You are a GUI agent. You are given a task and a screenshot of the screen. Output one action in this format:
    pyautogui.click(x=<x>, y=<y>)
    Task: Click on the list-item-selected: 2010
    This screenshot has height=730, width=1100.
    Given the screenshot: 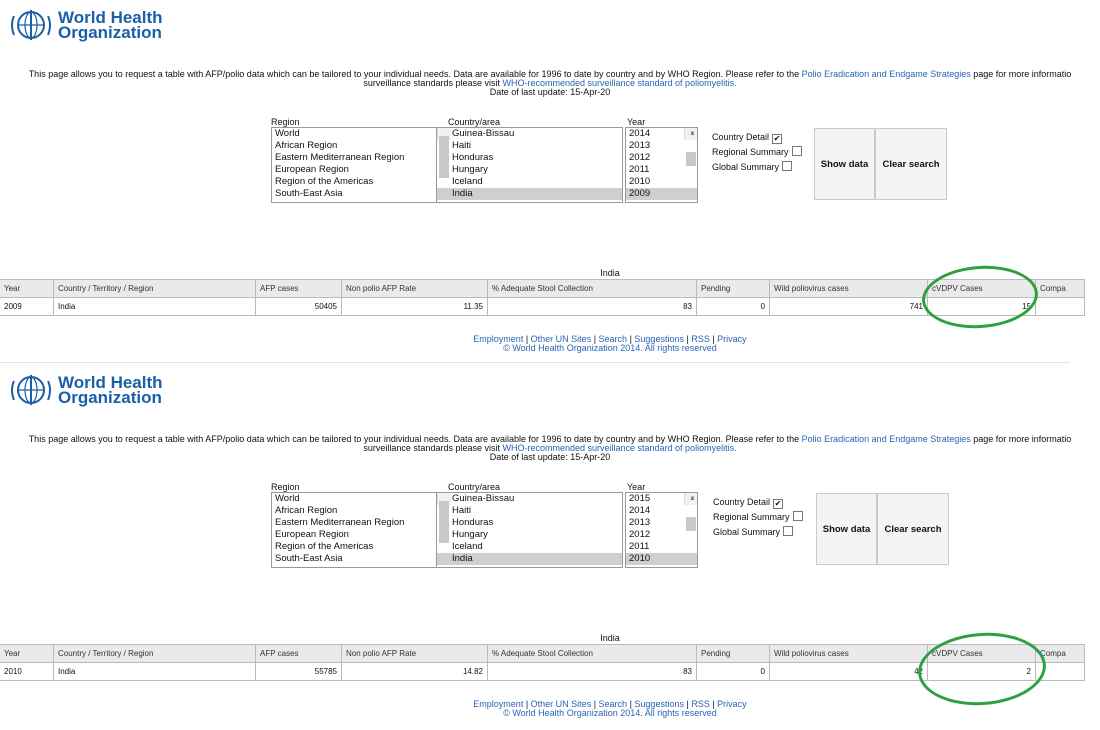 What is the action you would take?
    pyautogui.click(x=661, y=559)
    